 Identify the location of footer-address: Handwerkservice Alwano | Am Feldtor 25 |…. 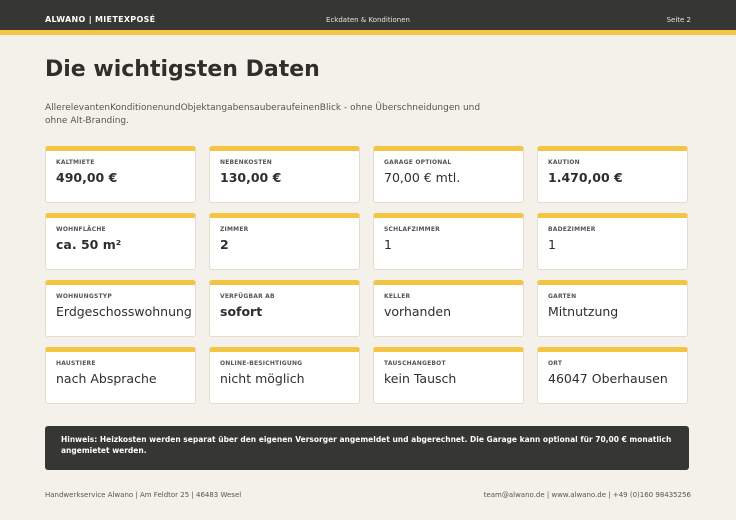
(143, 495).